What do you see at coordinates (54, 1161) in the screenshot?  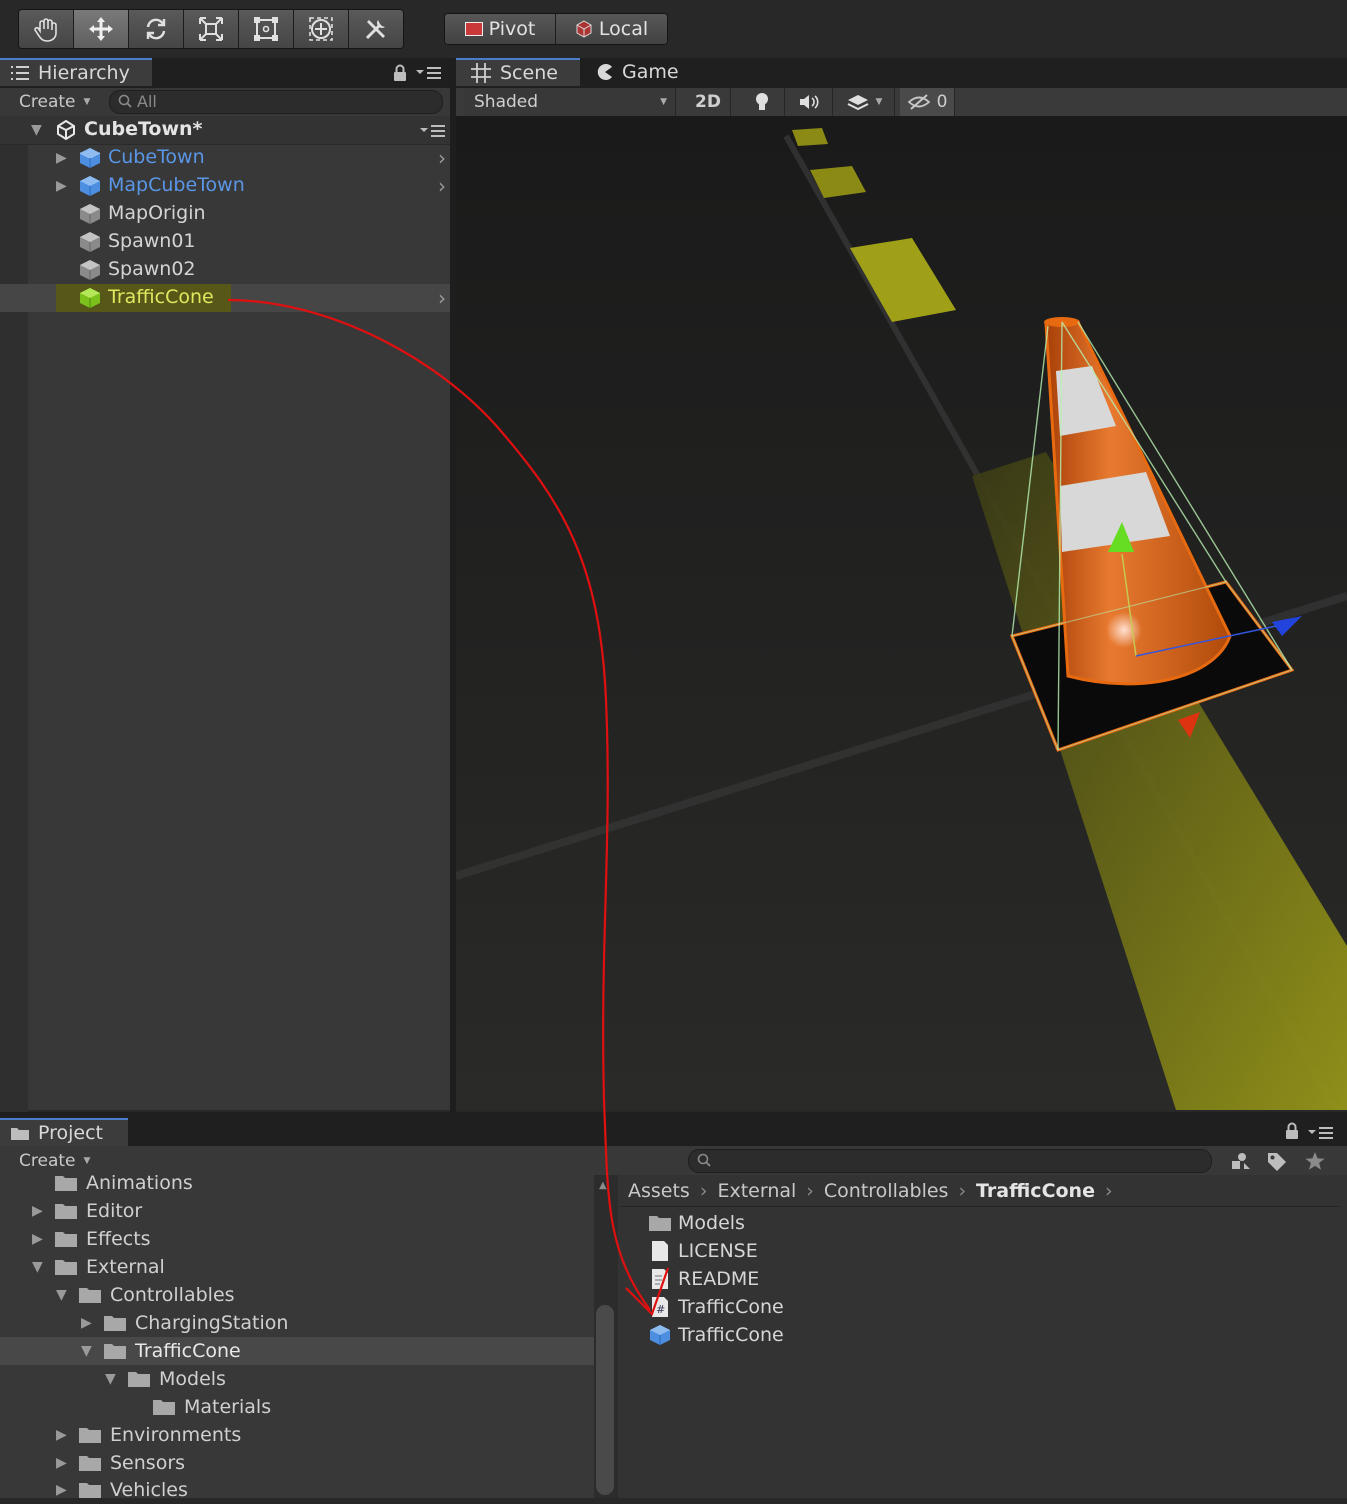 I see `project-create-button: Create ▼` at bounding box center [54, 1161].